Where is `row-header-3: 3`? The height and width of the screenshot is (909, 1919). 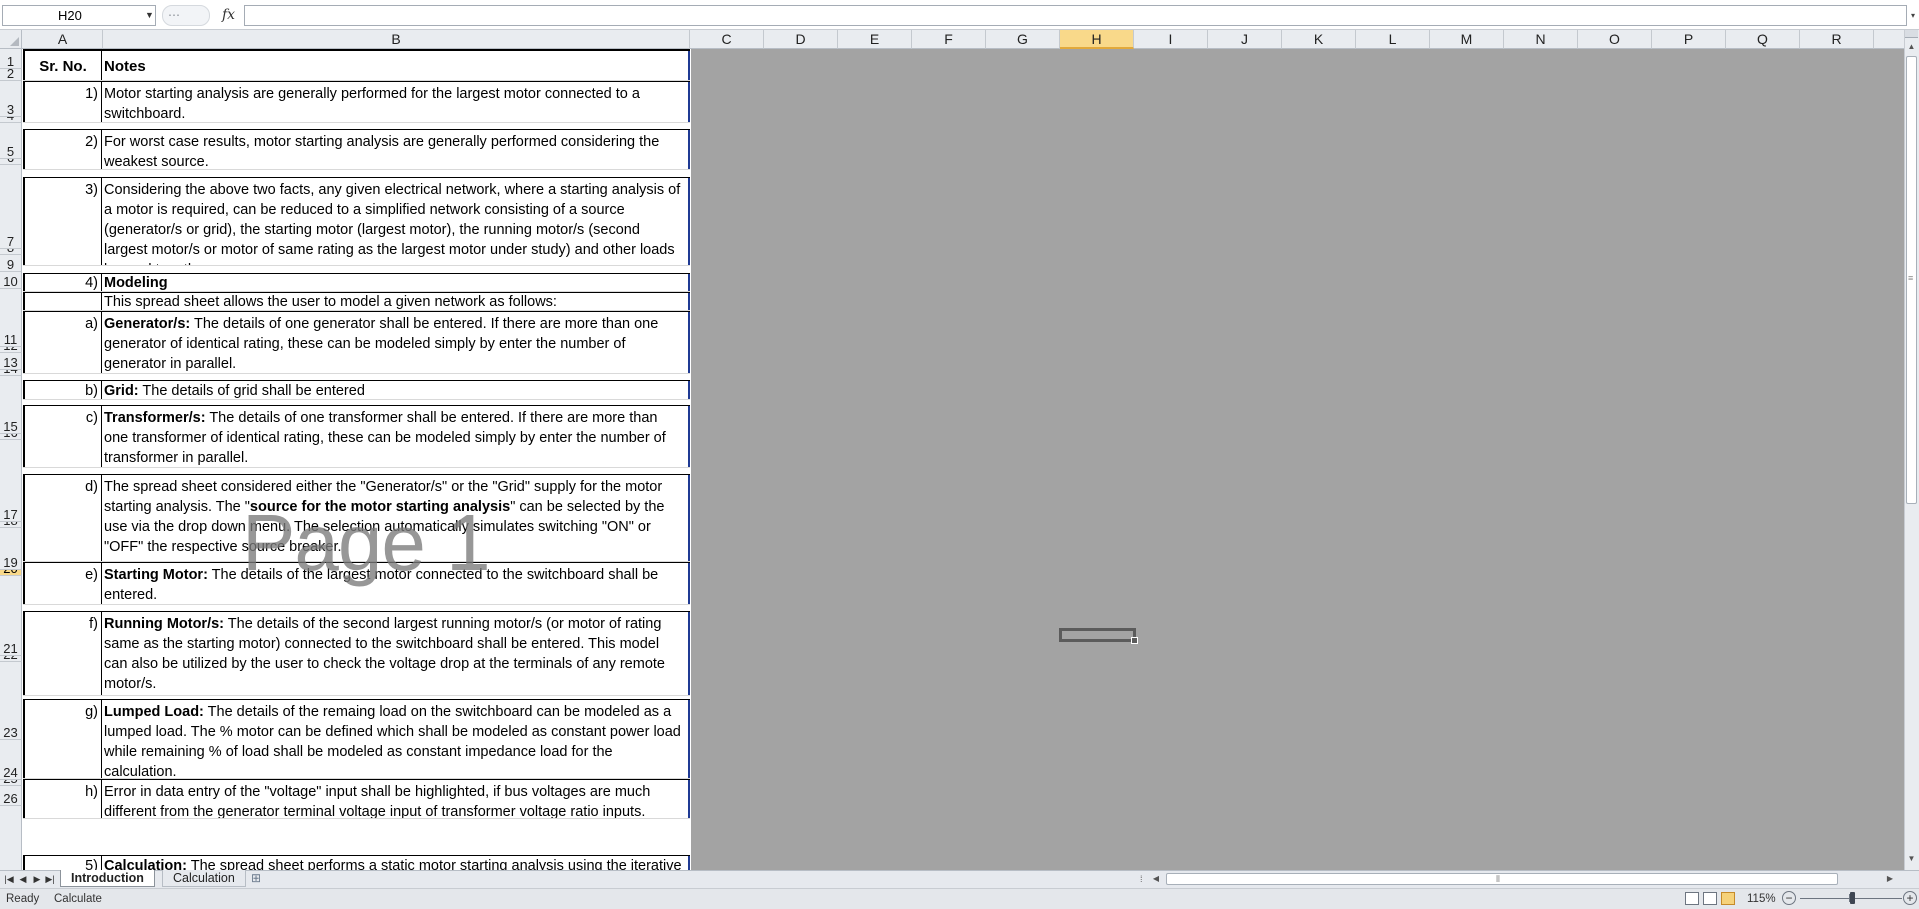 row-header-3: 3 is located at coordinates (11, 99).